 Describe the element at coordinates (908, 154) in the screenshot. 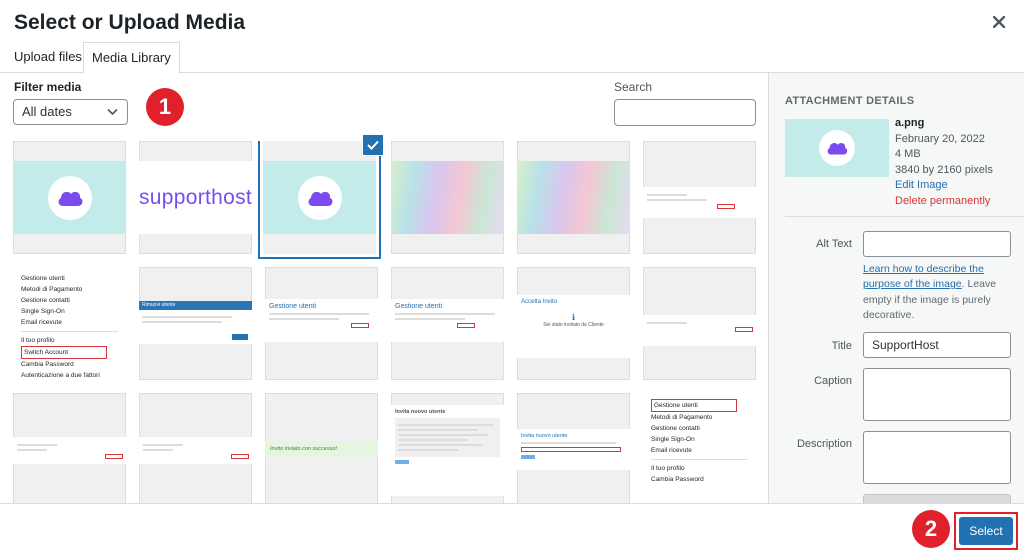

I see `attachment-size: 4 MB` at that location.